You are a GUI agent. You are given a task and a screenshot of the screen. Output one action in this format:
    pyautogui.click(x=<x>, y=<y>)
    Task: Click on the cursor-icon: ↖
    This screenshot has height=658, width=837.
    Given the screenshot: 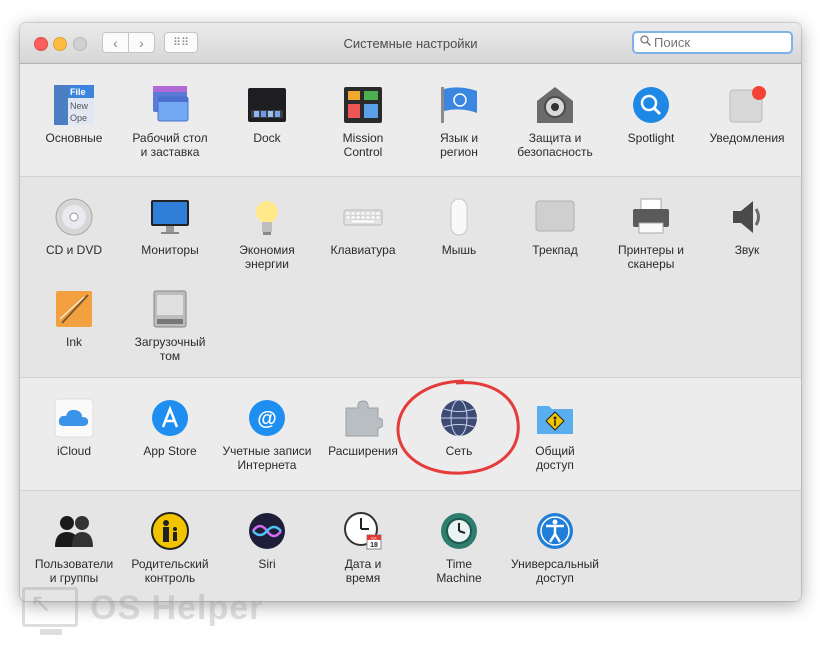 What is the action you would take?
    pyautogui.click(x=41, y=603)
    